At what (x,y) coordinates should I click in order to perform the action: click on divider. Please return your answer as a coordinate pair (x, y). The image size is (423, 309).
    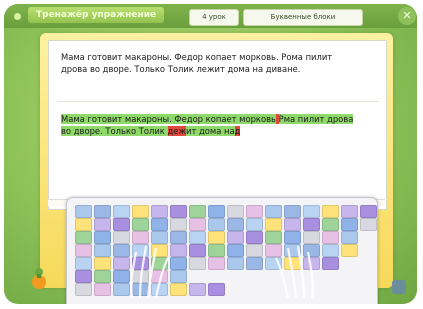
    Looking at the image, I should click on (218, 101).